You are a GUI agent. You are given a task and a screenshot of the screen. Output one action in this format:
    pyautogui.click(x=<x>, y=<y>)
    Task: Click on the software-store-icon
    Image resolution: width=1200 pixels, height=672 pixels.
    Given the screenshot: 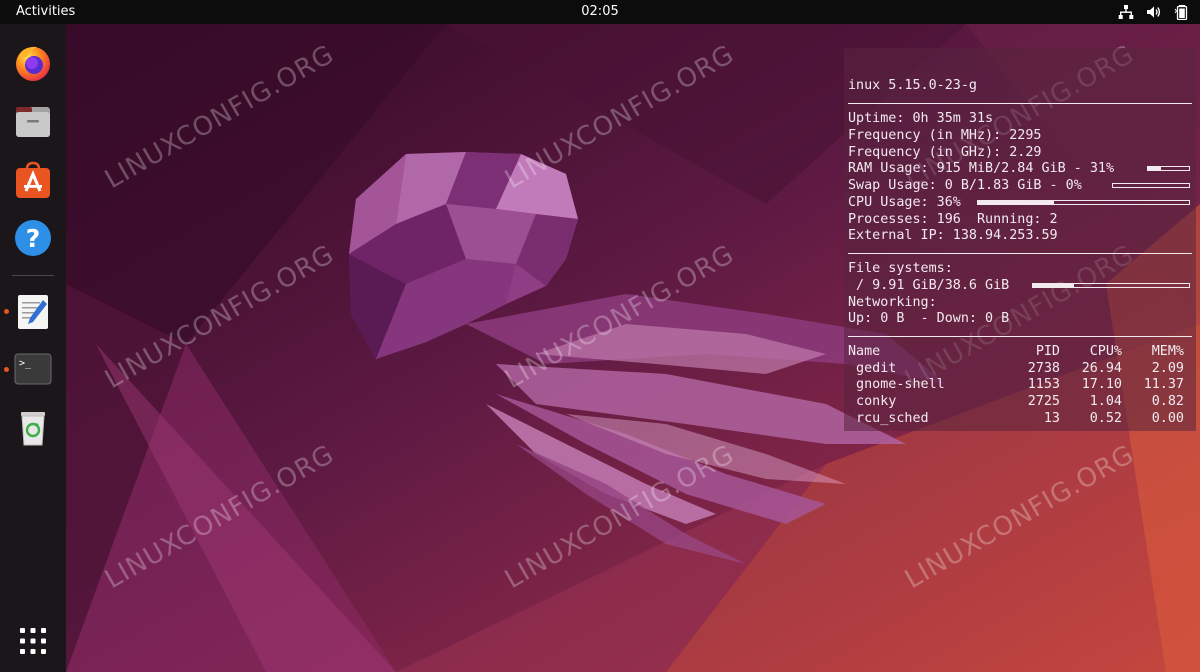 What is the action you would take?
    pyautogui.click(x=33, y=179)
    